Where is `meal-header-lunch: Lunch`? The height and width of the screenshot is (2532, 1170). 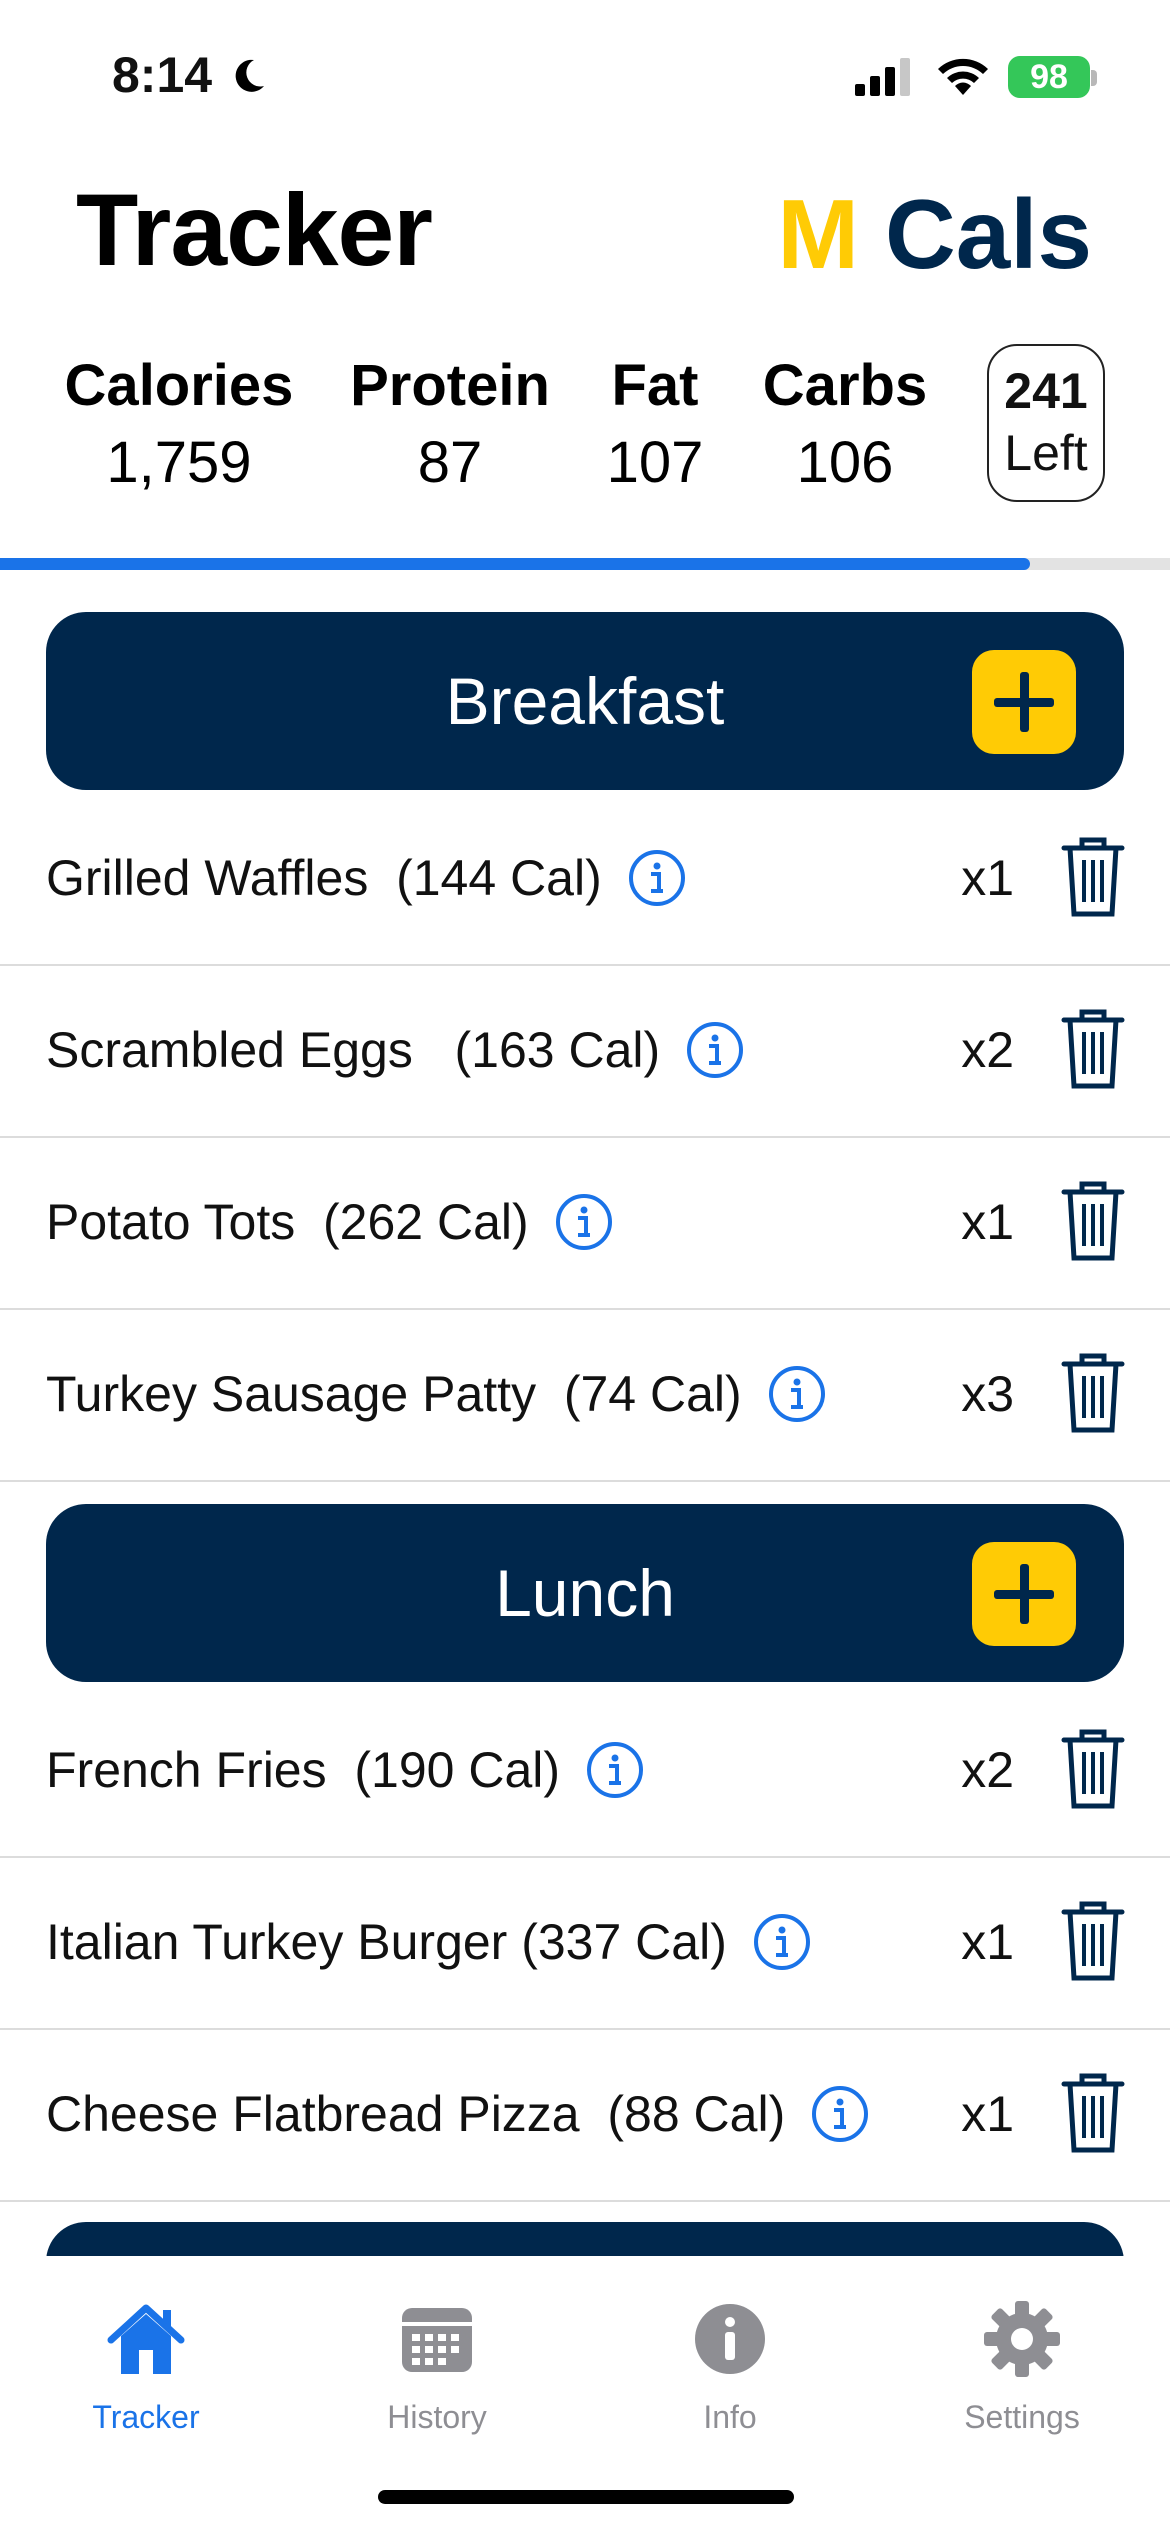 meal-header-lunch: Lunch is located at coordinates (585, 1593).